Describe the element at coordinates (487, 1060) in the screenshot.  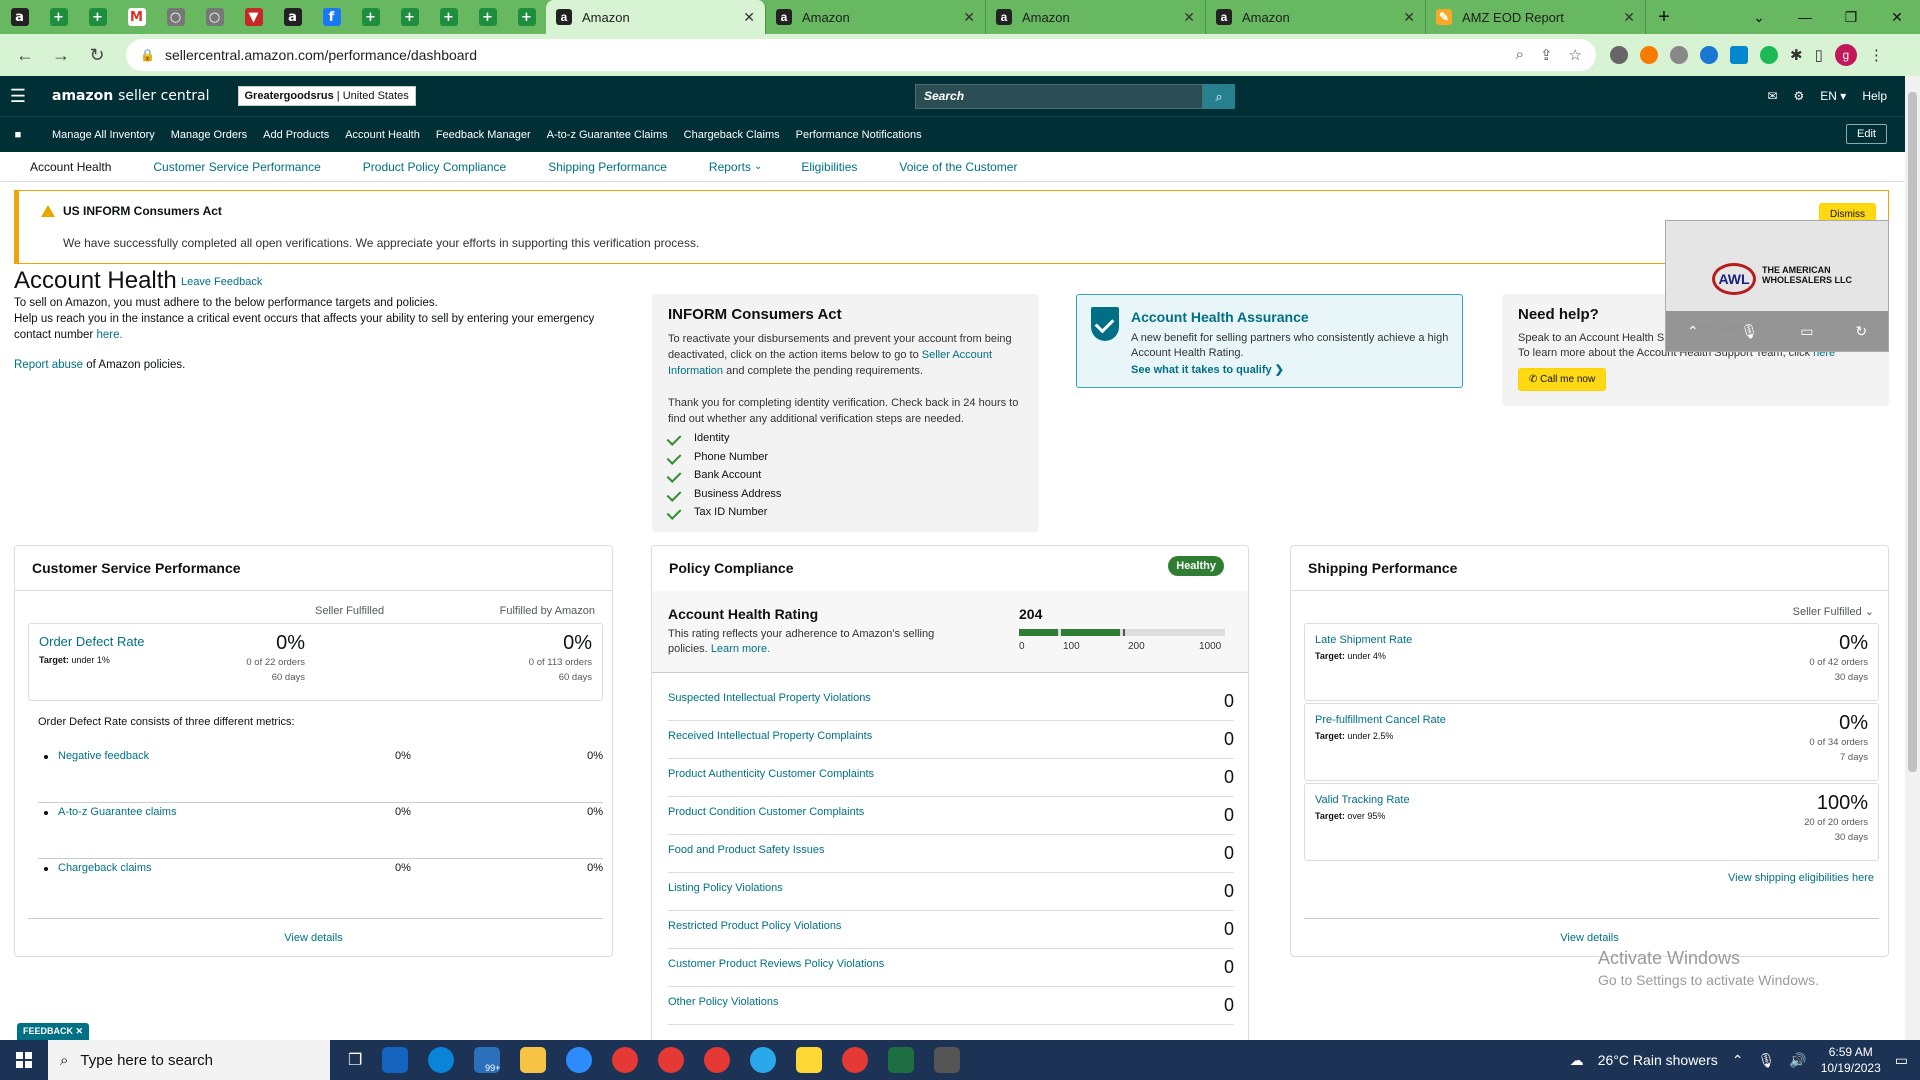
I see `mail-app-icon: 99+` at that location.